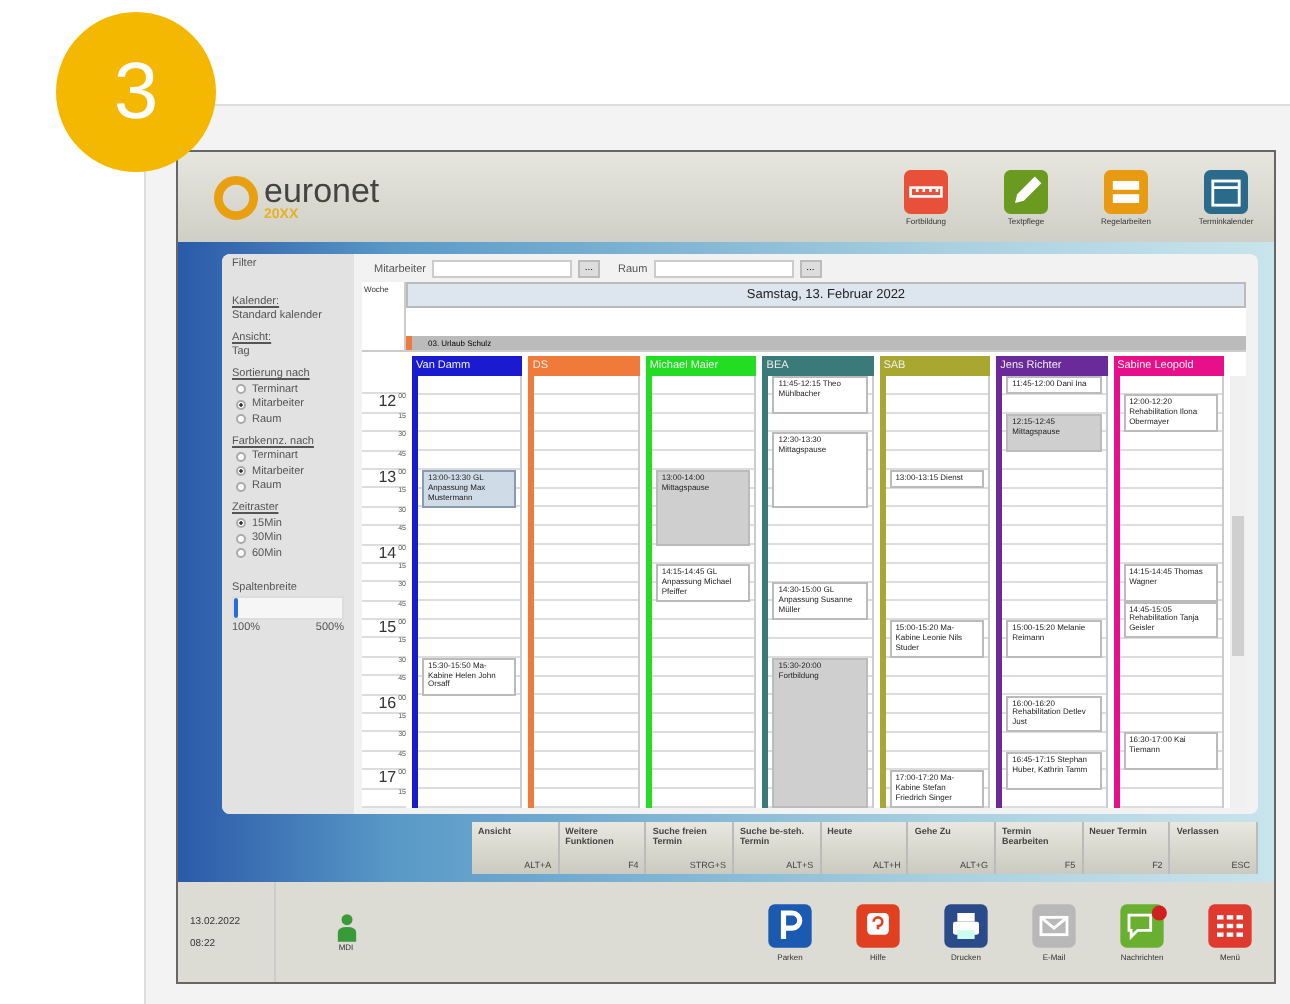 The width and height of the screenshot is (1290, 1004). I want to click on person-icon, so click(346, 927).